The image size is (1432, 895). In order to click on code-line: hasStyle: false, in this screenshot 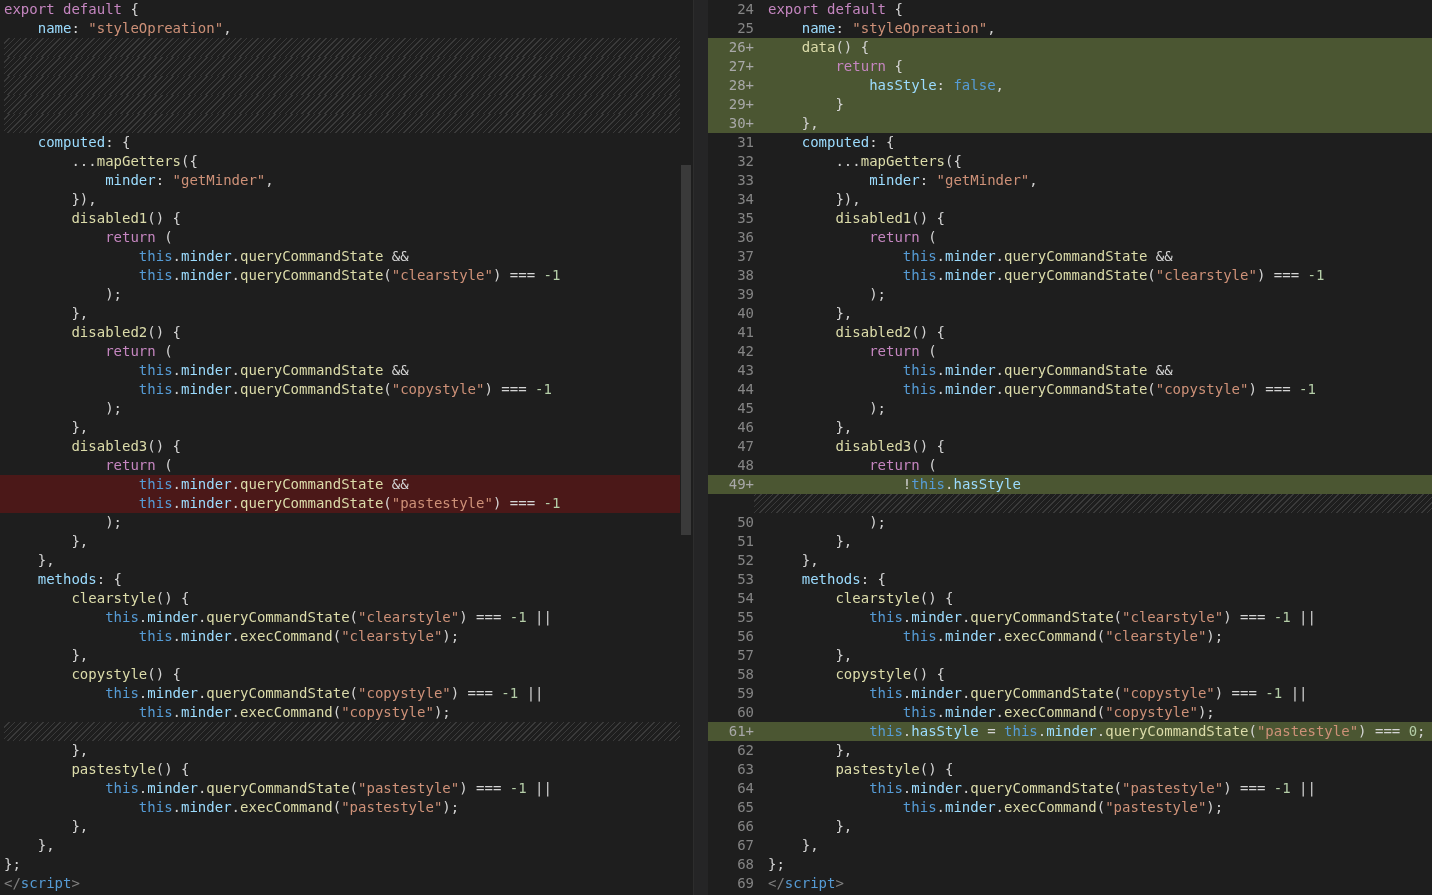, I will do `click(936, 85)`.